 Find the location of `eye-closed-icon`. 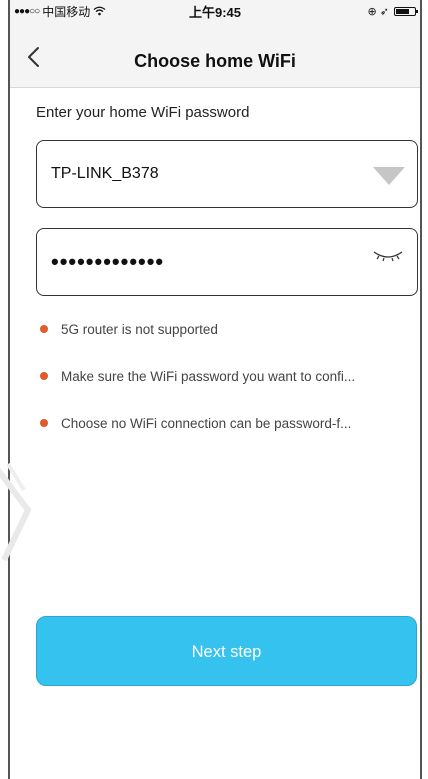

eye-closed-icon is located at coordinates (388, 256).